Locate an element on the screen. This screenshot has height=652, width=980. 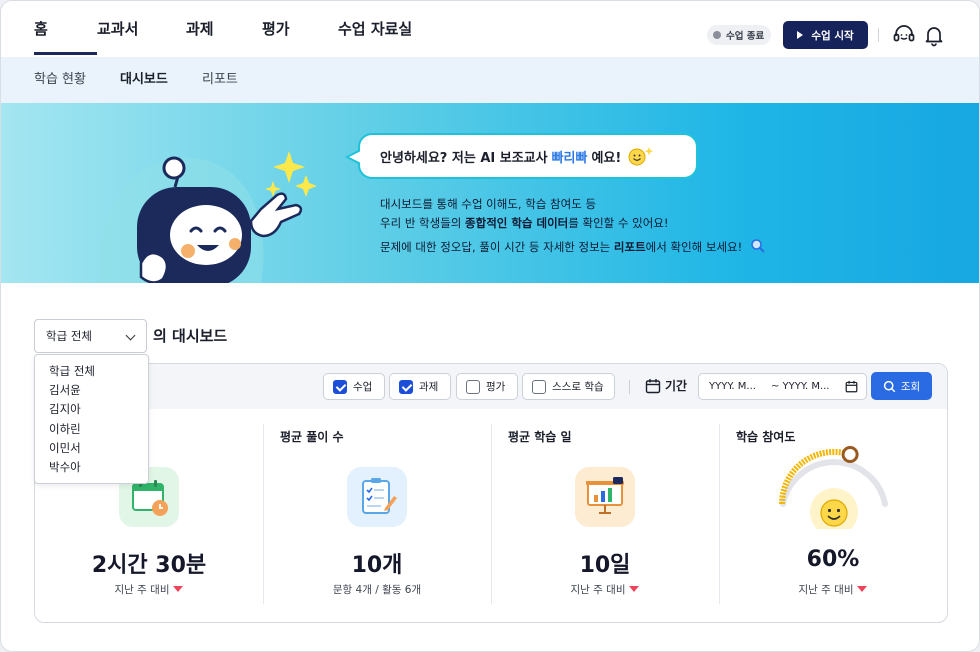
greeting-text: 안녕하세요? 저는 AI 보조교사 is located at coordinates (464, 158).